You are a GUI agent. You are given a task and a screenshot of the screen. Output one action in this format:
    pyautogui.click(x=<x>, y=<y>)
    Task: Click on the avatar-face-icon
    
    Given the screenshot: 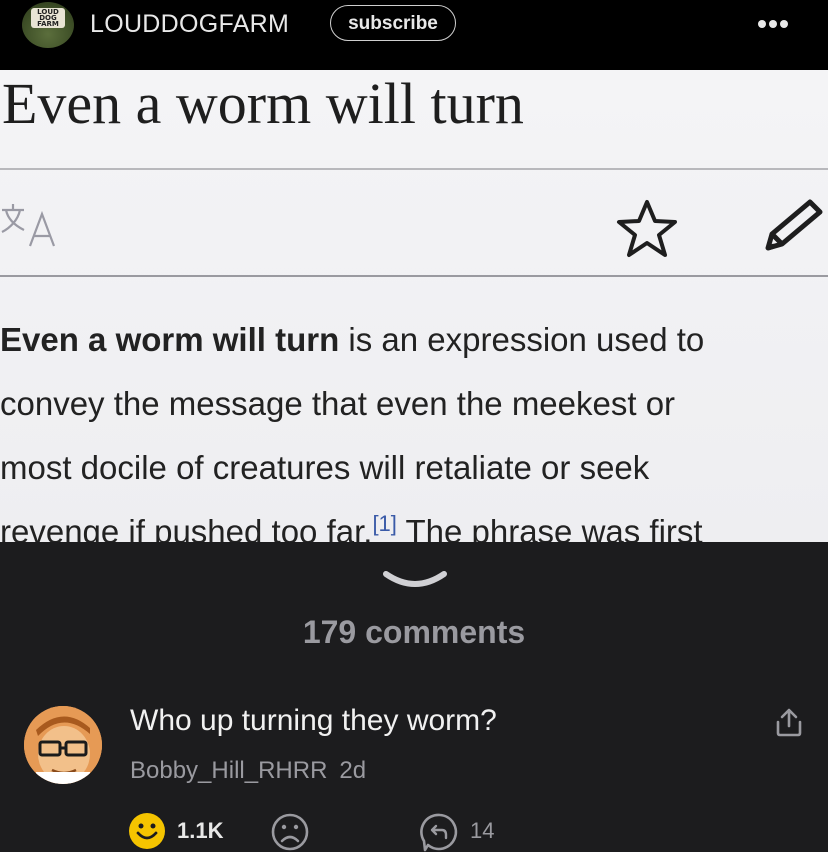 What is the action you would take?
    pyautogui.click(x=63, y=745)
    